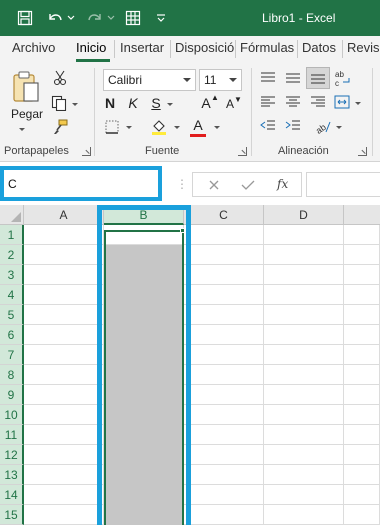 This screenshot has height=525, width=380. Describe the element at coordinates (182, 184) in the screenshot. I see `formula-bar-grip-icon: ⋮` at that location.